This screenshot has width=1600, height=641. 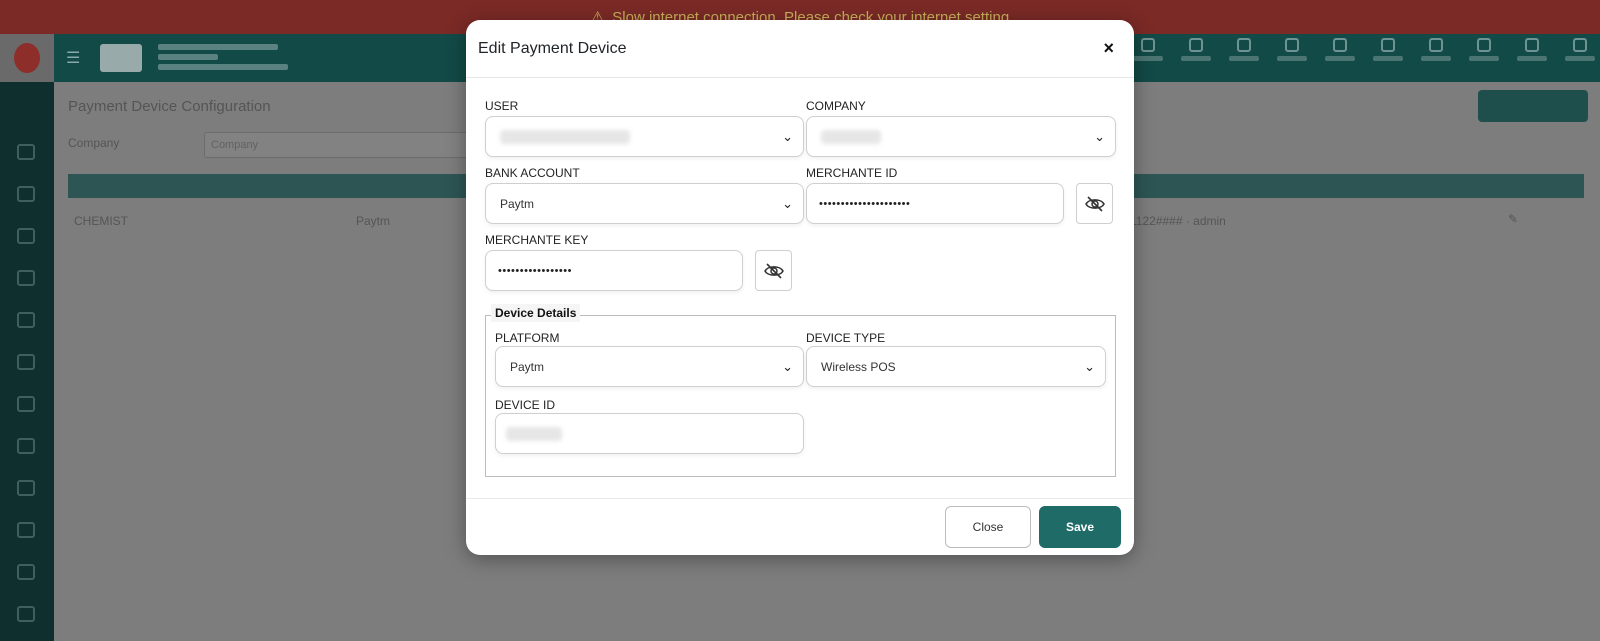 What do you see at coordinates (552, 48) in the screenshot?
I see `modal-title: Edit Payment Device` at bounding box center [552, 48].